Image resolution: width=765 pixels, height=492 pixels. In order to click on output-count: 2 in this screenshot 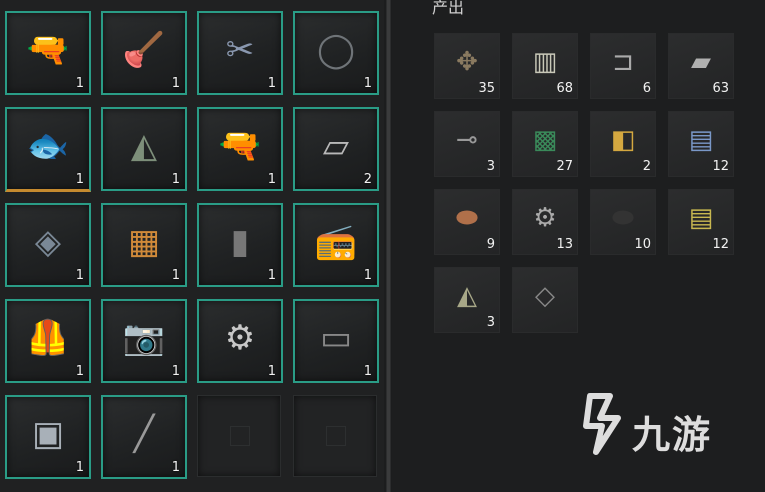, I will do `click(646, 166)`.